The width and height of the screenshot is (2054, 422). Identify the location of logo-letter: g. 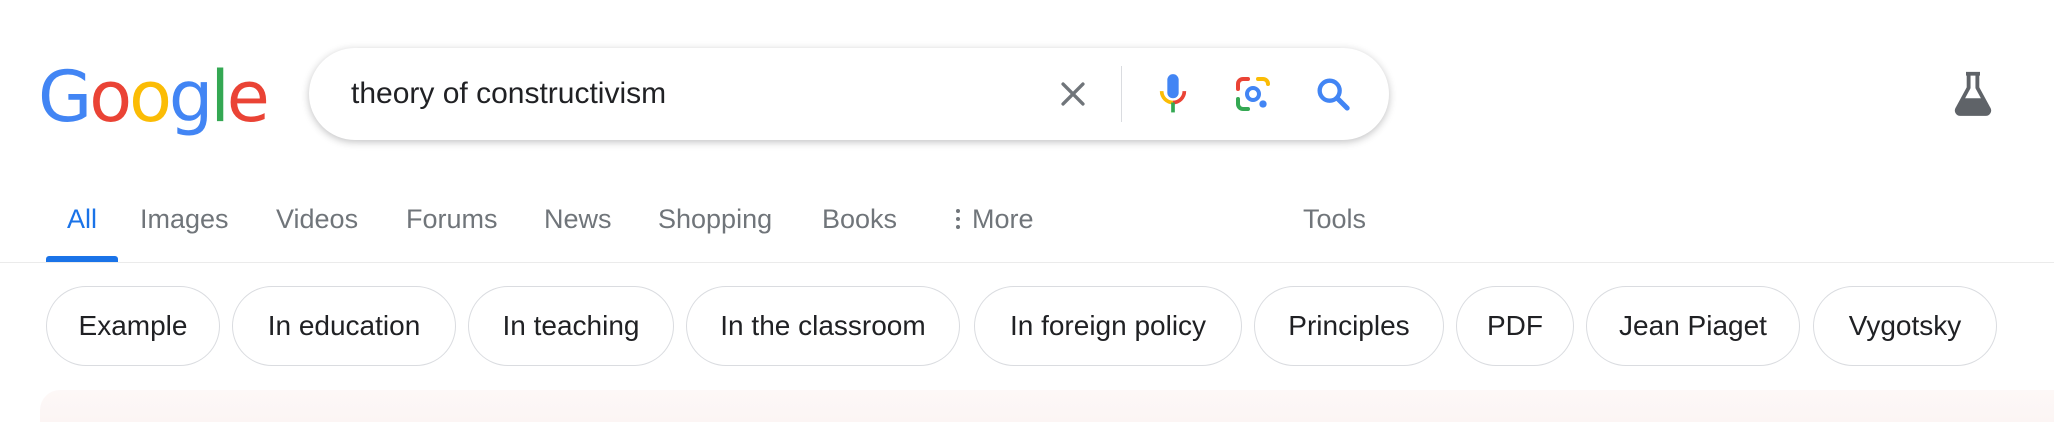
(190, 97).